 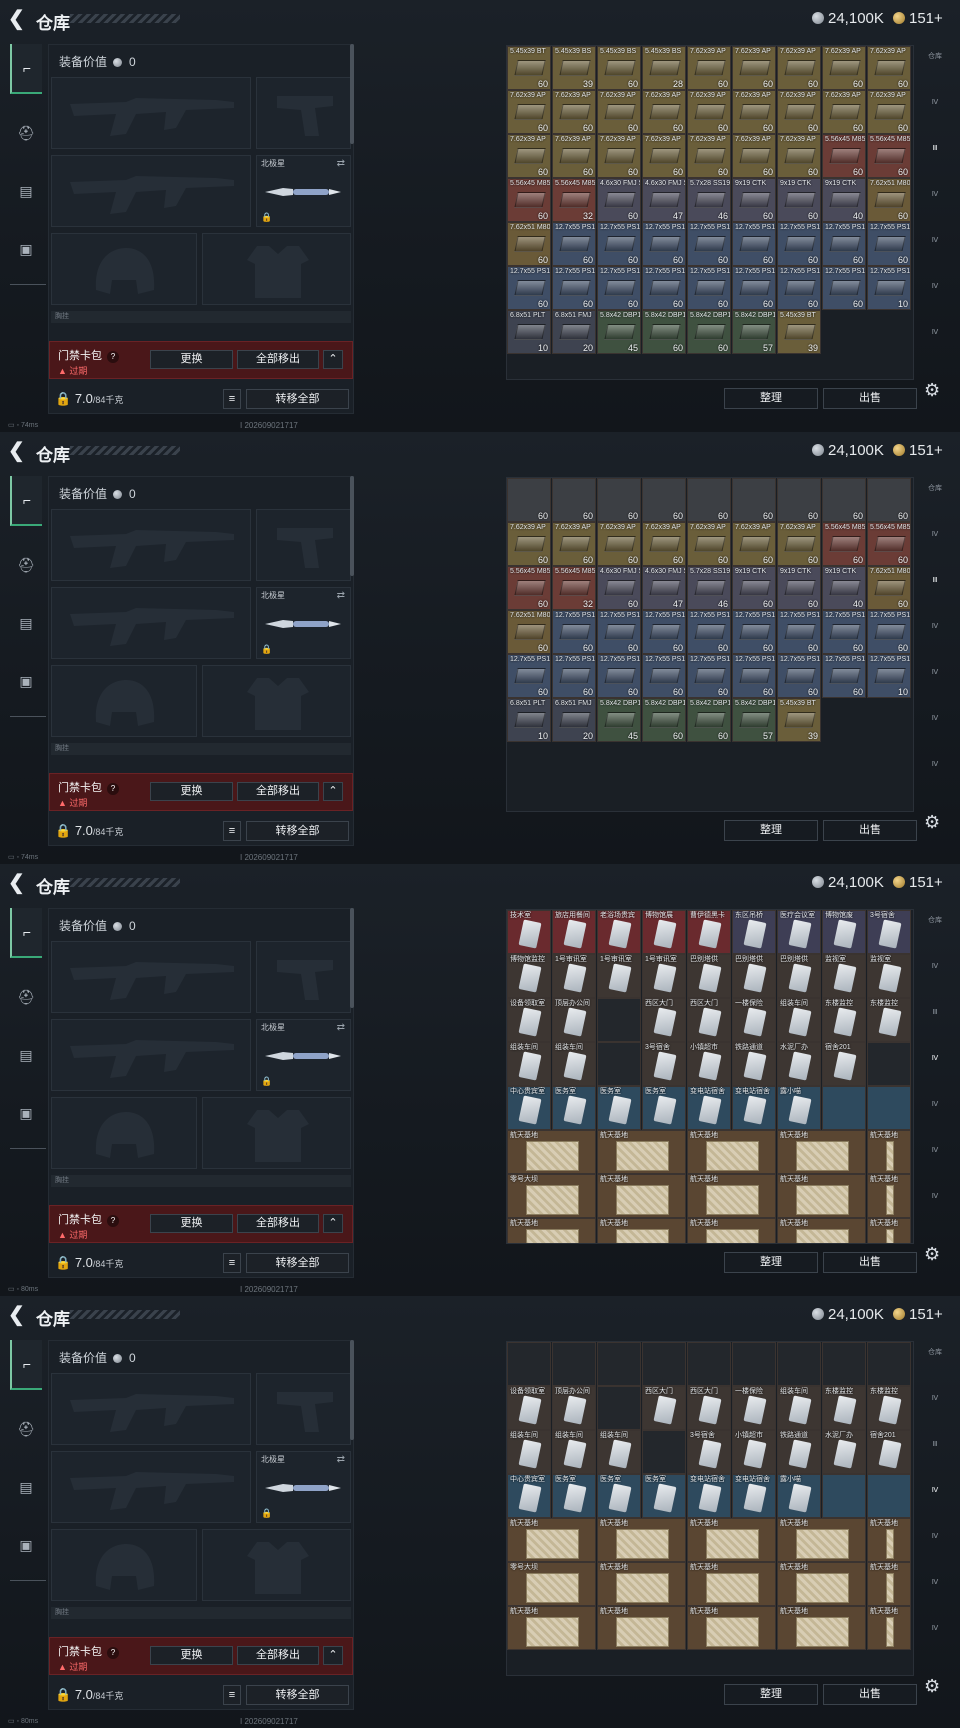 I want to click on help-icon: ?, so click(x=113, y=1653).